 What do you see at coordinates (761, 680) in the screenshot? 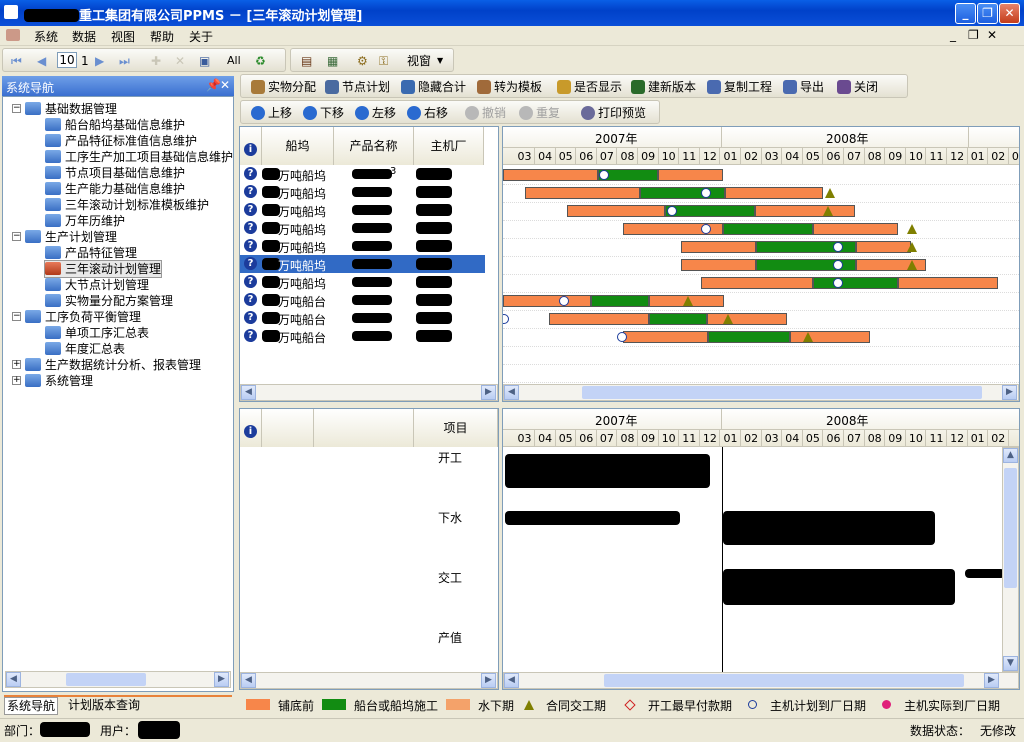
I see `summary-chart-hscroll: ◀ ▶` at bounding box center [761, 680].